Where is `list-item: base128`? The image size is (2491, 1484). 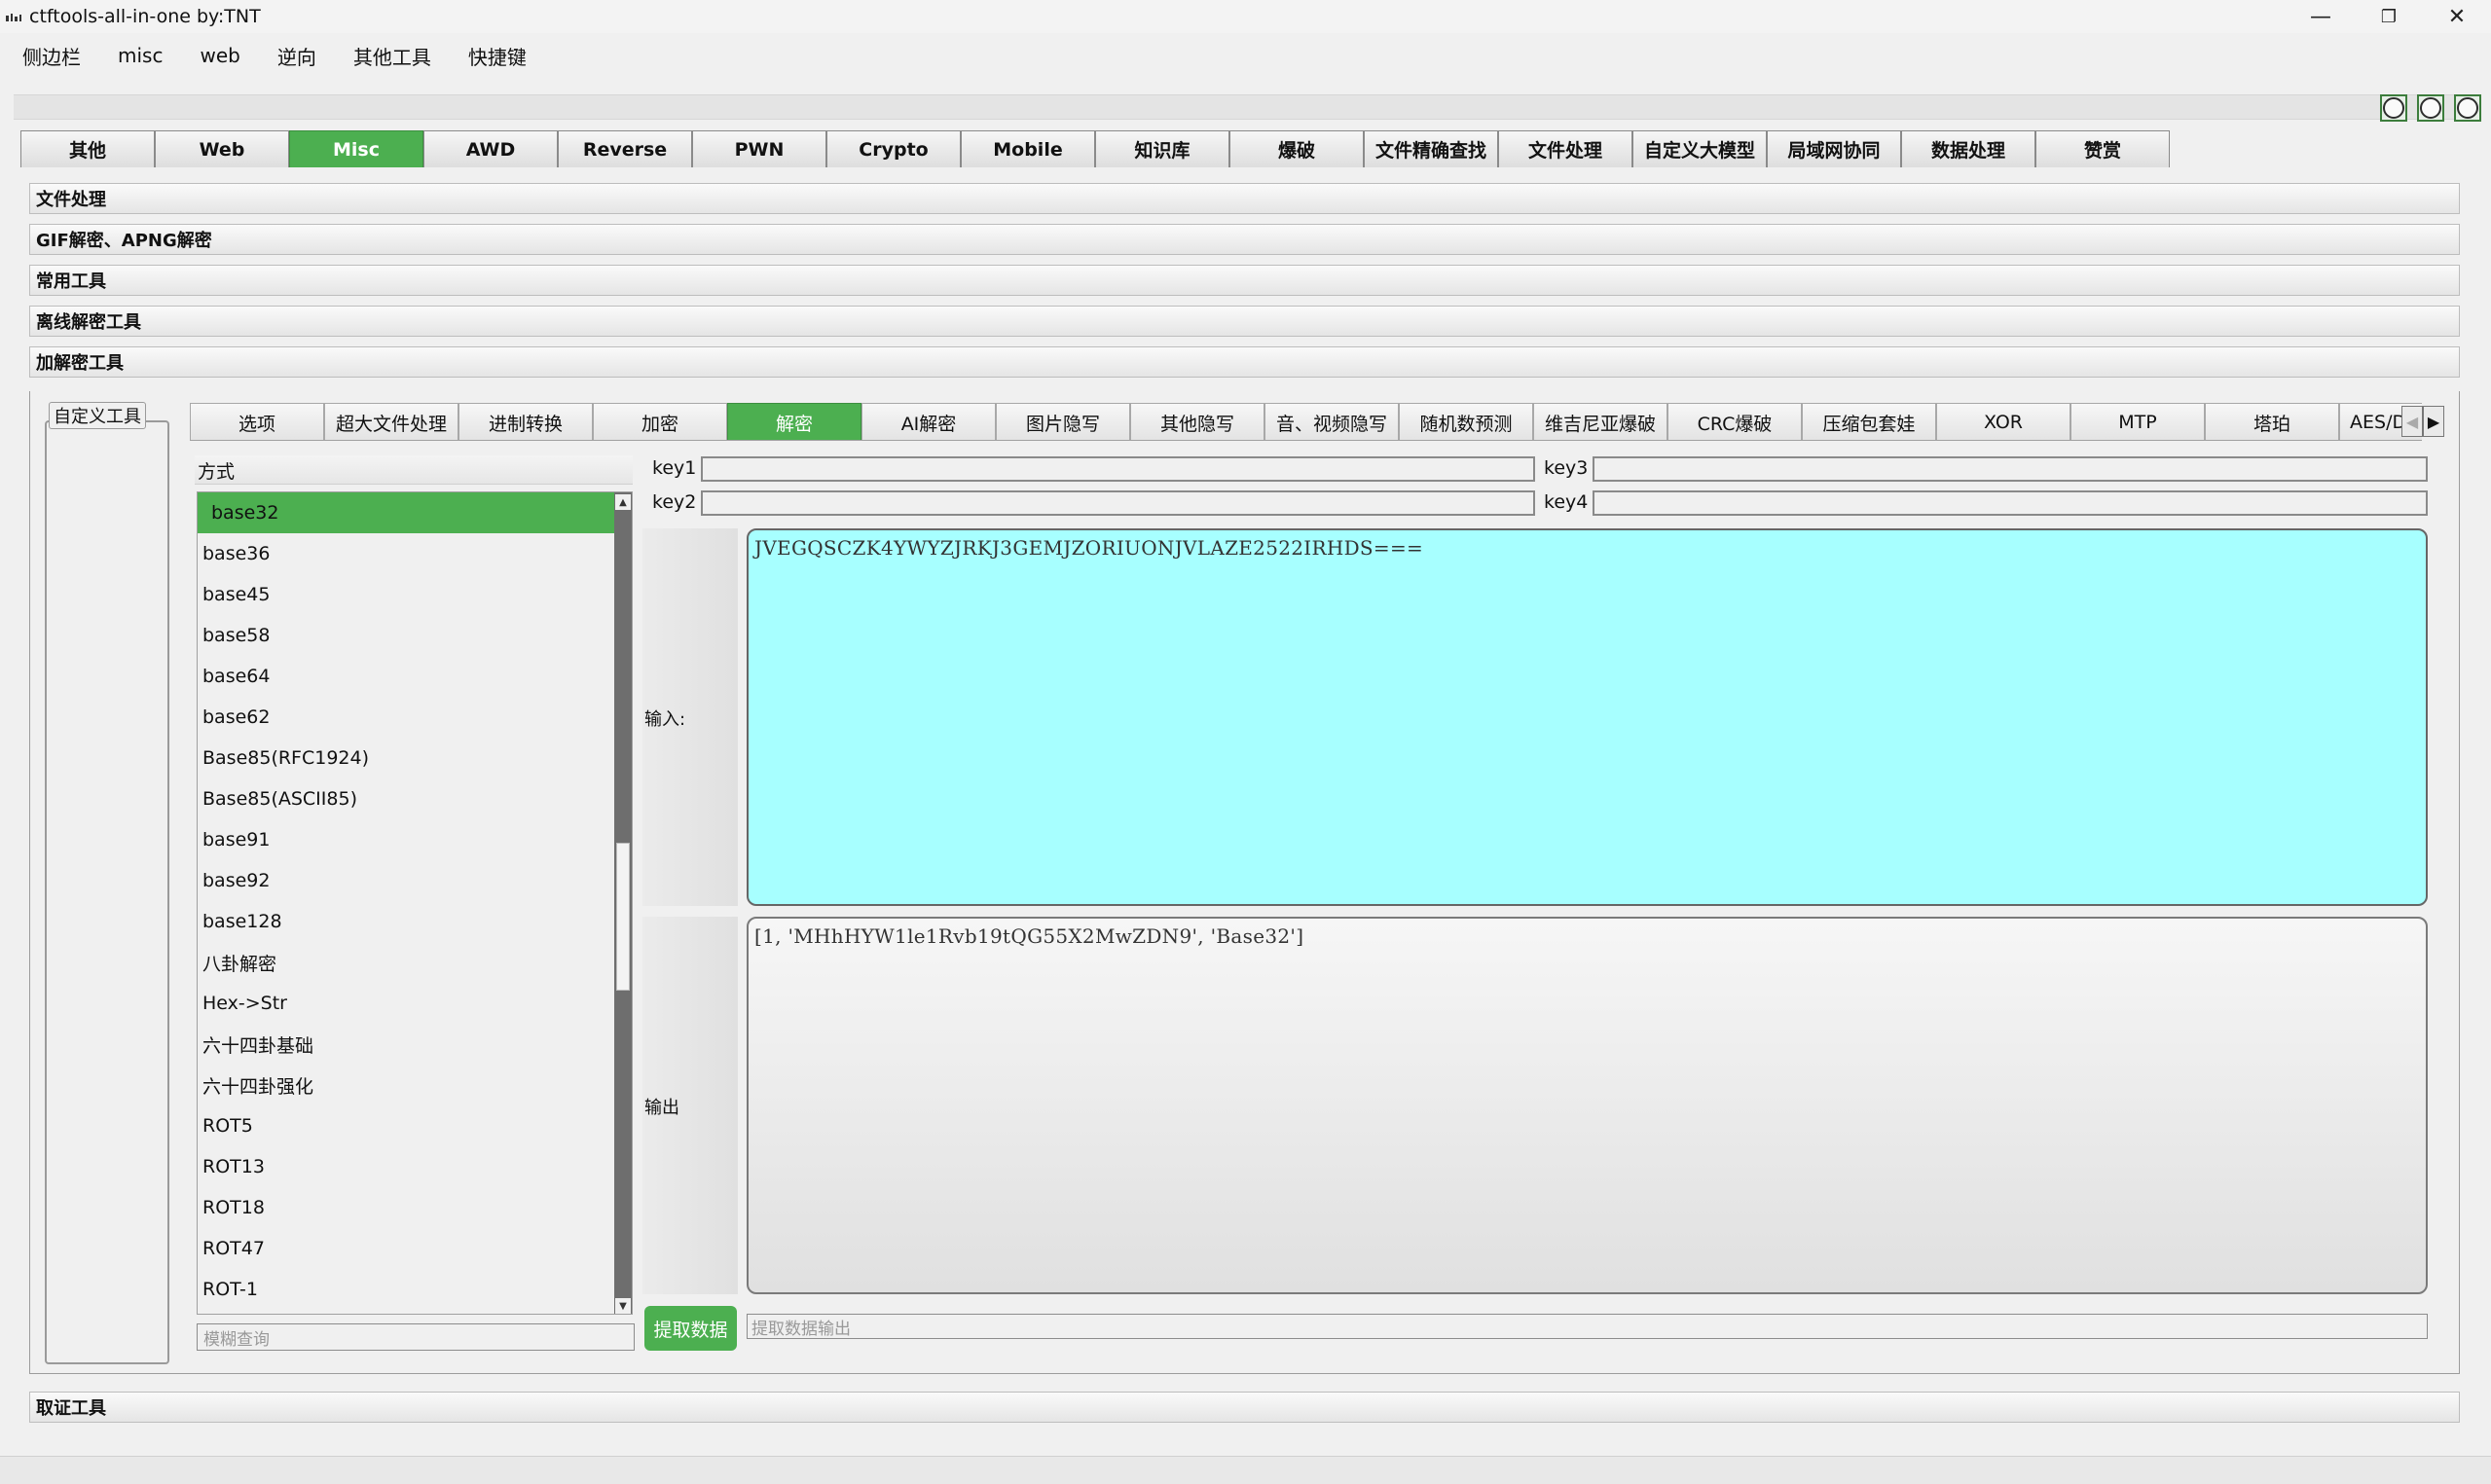
list-item: base128 is located at coordinates (415, 922).